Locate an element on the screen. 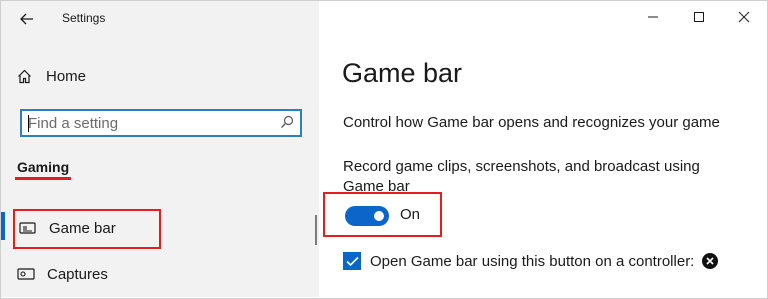 This screenshot has height=299, width=768. minimize-icon is located at coordinates (653, 17).